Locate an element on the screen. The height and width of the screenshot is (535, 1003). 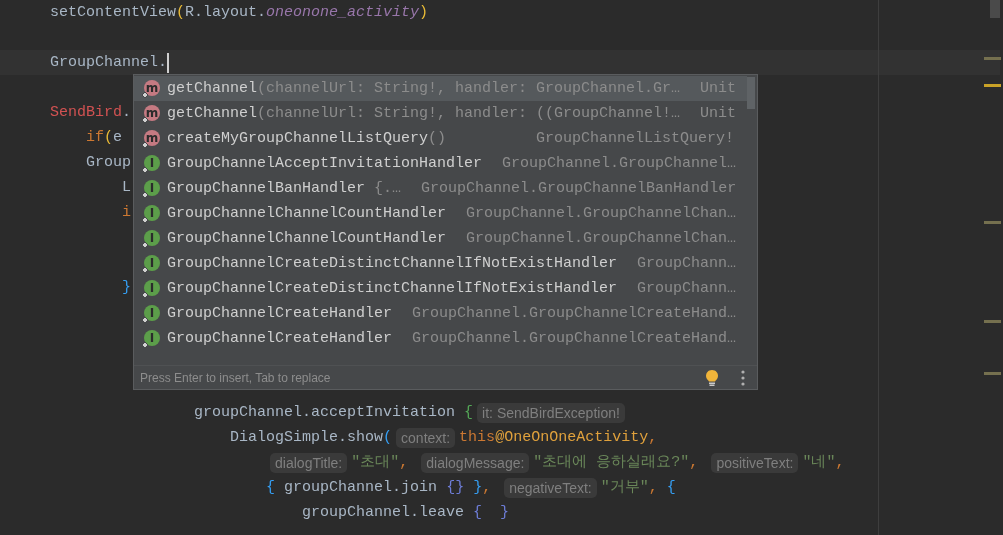
parameter-hint: it: SendBirdException! is located at coordinates (551, 412).